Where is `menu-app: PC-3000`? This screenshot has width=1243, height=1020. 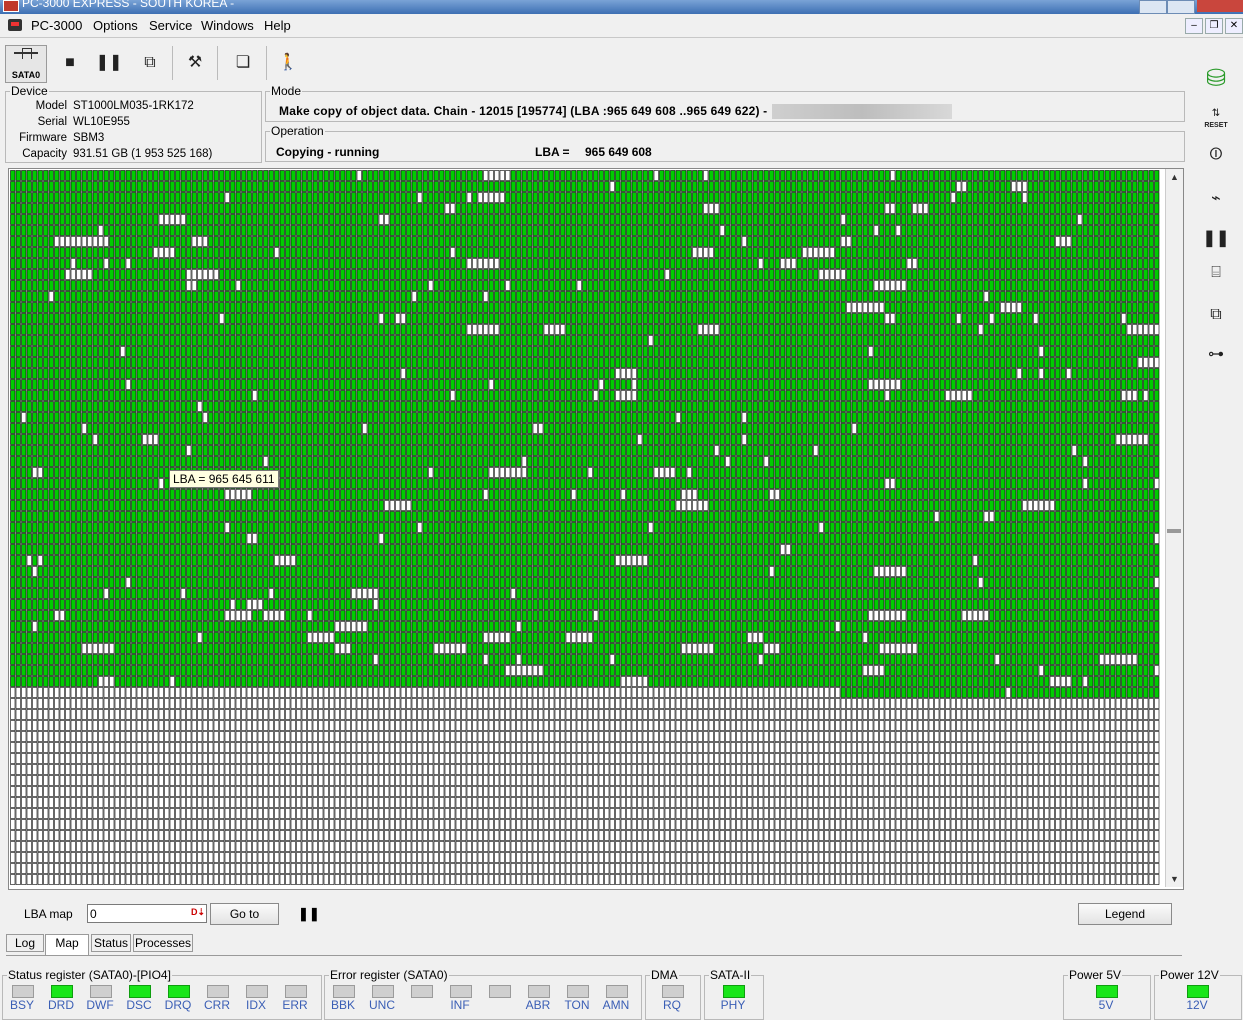 menu-app: PC-3000 is located at coordinates (56, 25).